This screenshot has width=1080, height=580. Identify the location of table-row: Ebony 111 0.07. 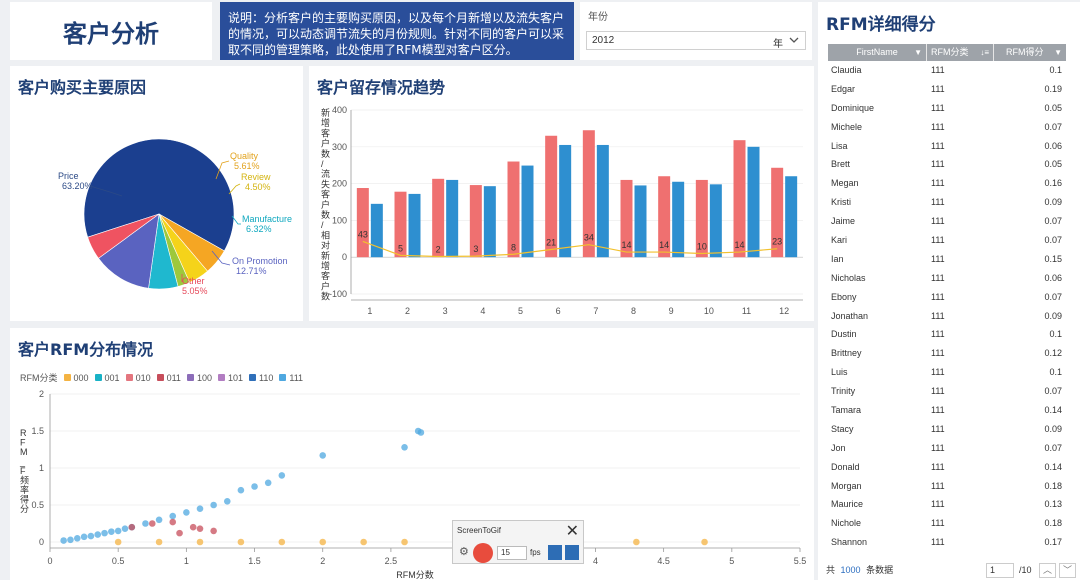
(947, 297).